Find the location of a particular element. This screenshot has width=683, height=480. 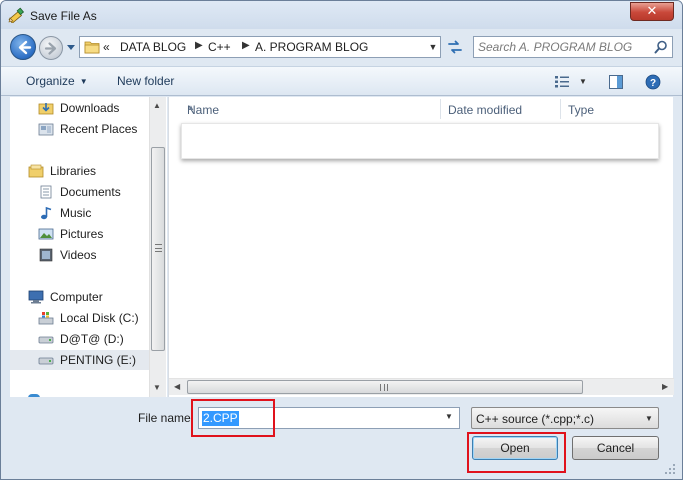

breadcrumb-overflow: « is located at coordinates (106, 47).